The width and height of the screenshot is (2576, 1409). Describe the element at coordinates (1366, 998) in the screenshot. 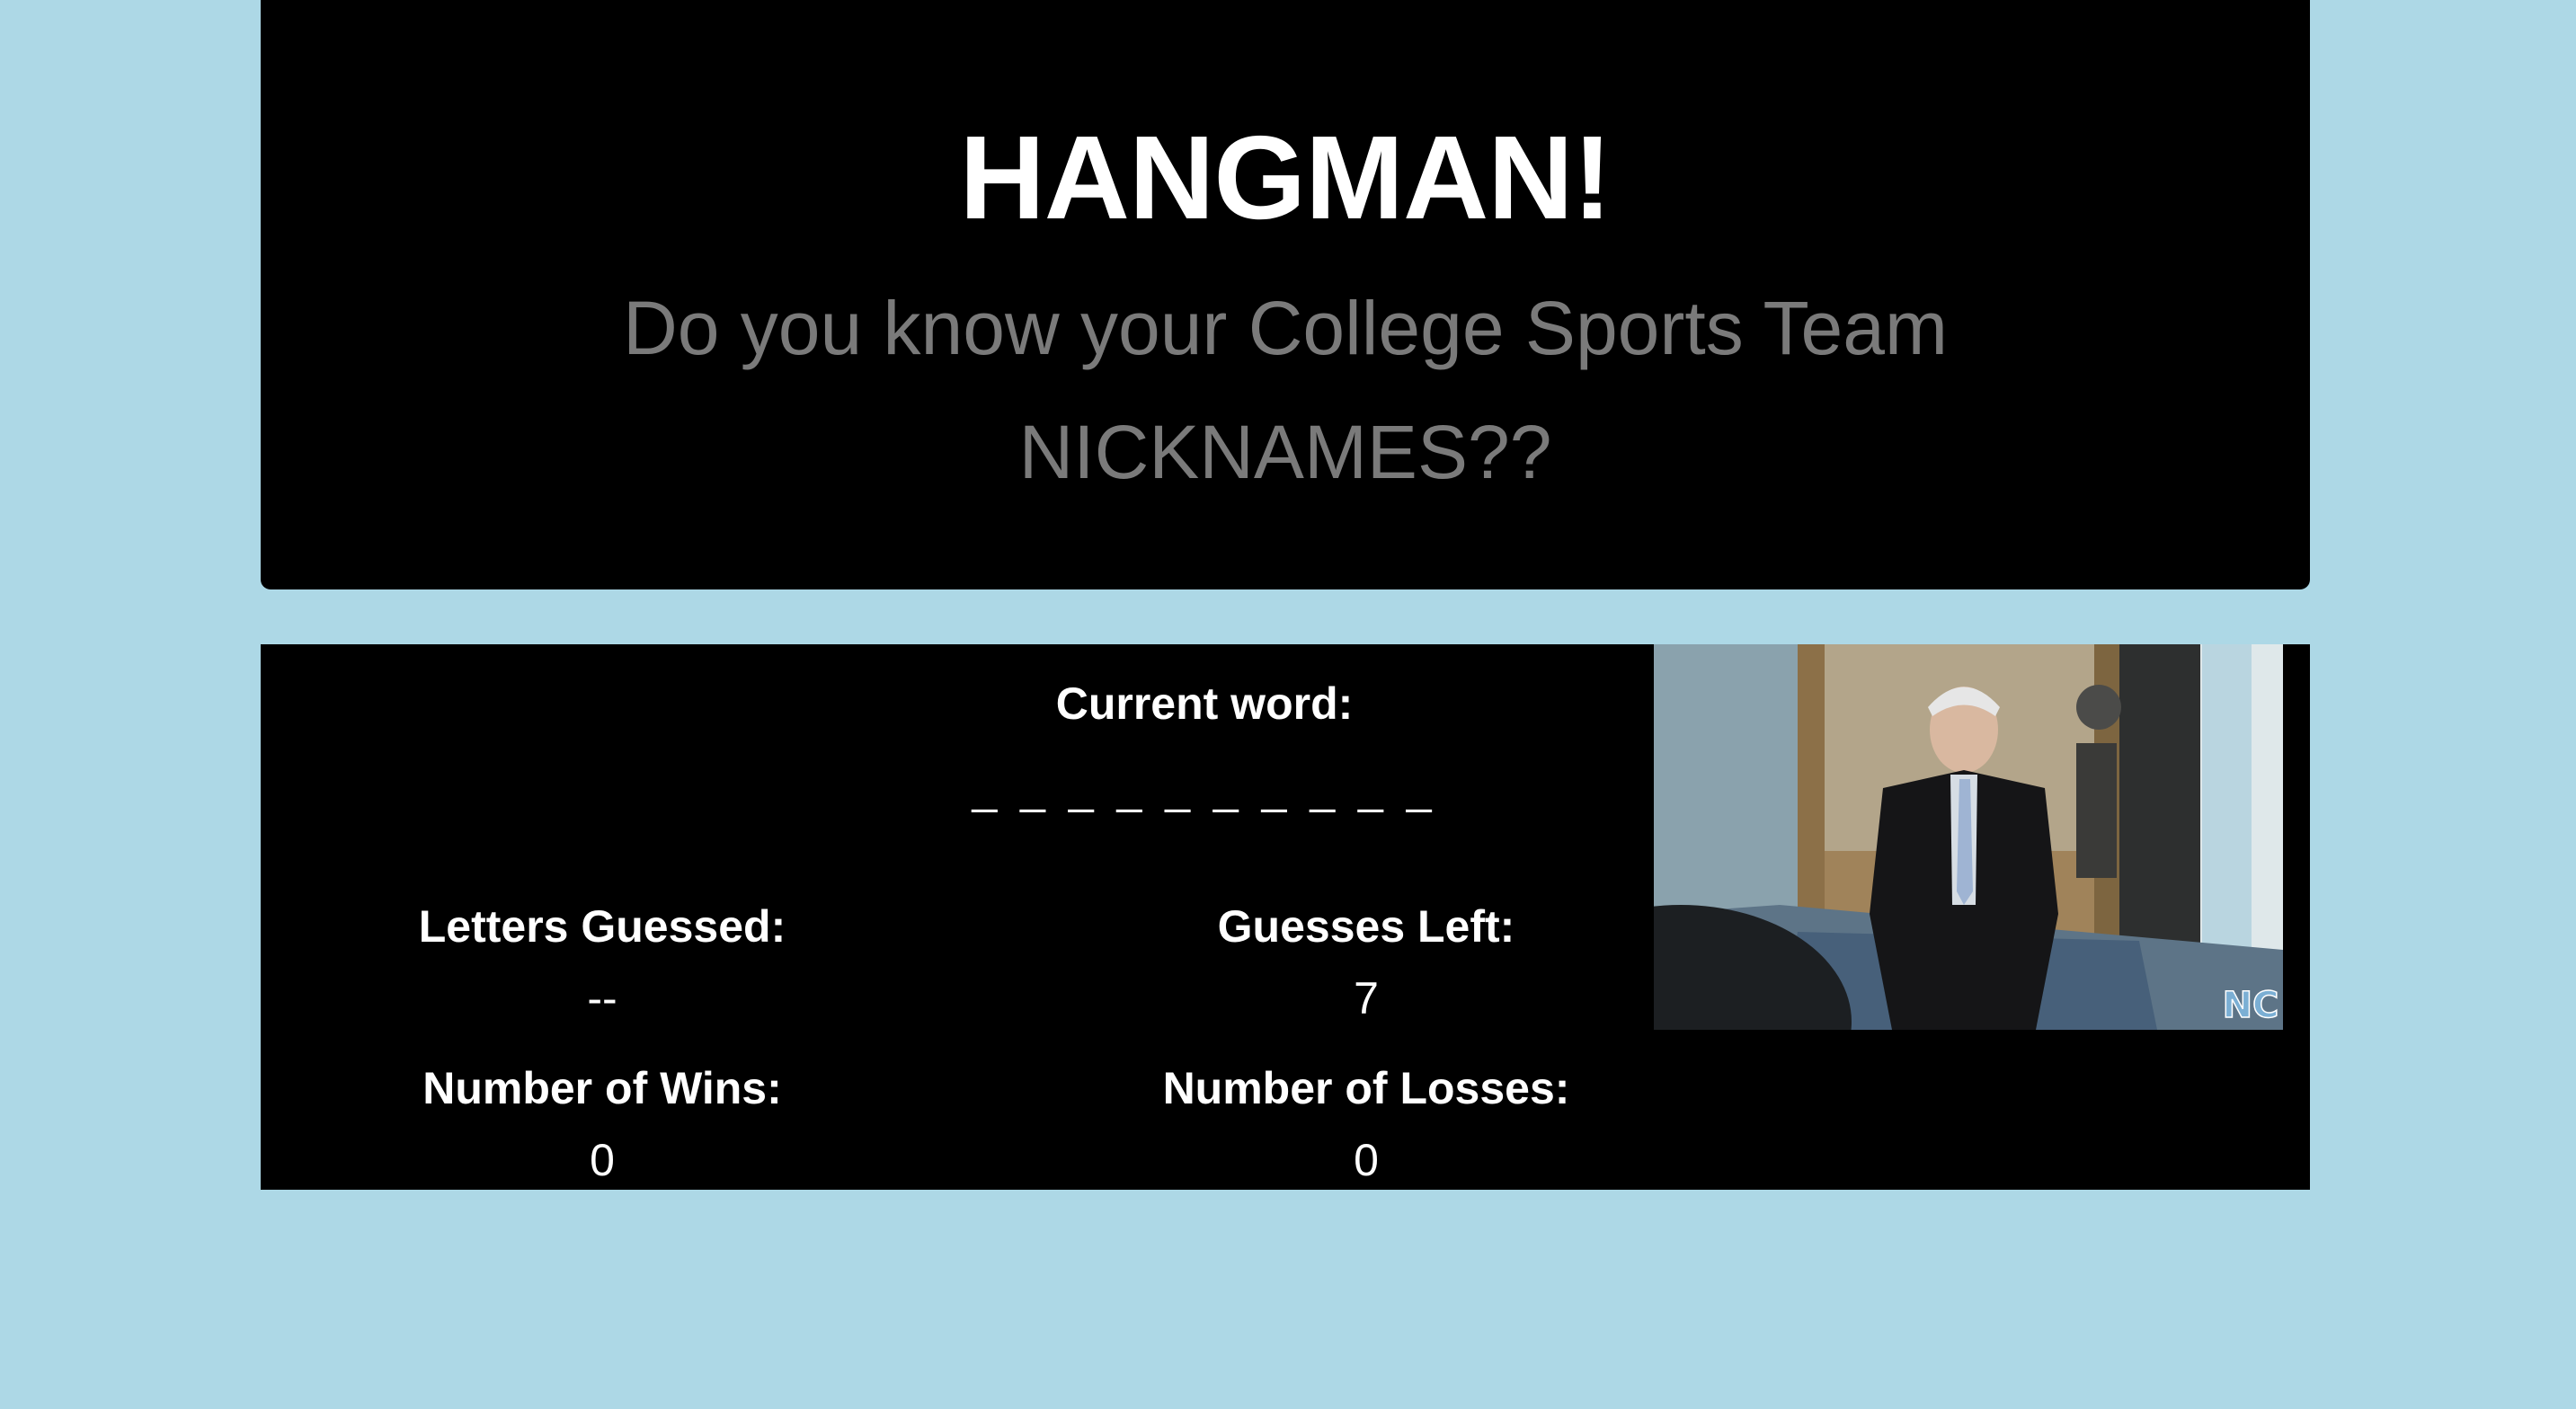

I see `guesses-left-value: 7` at that location.